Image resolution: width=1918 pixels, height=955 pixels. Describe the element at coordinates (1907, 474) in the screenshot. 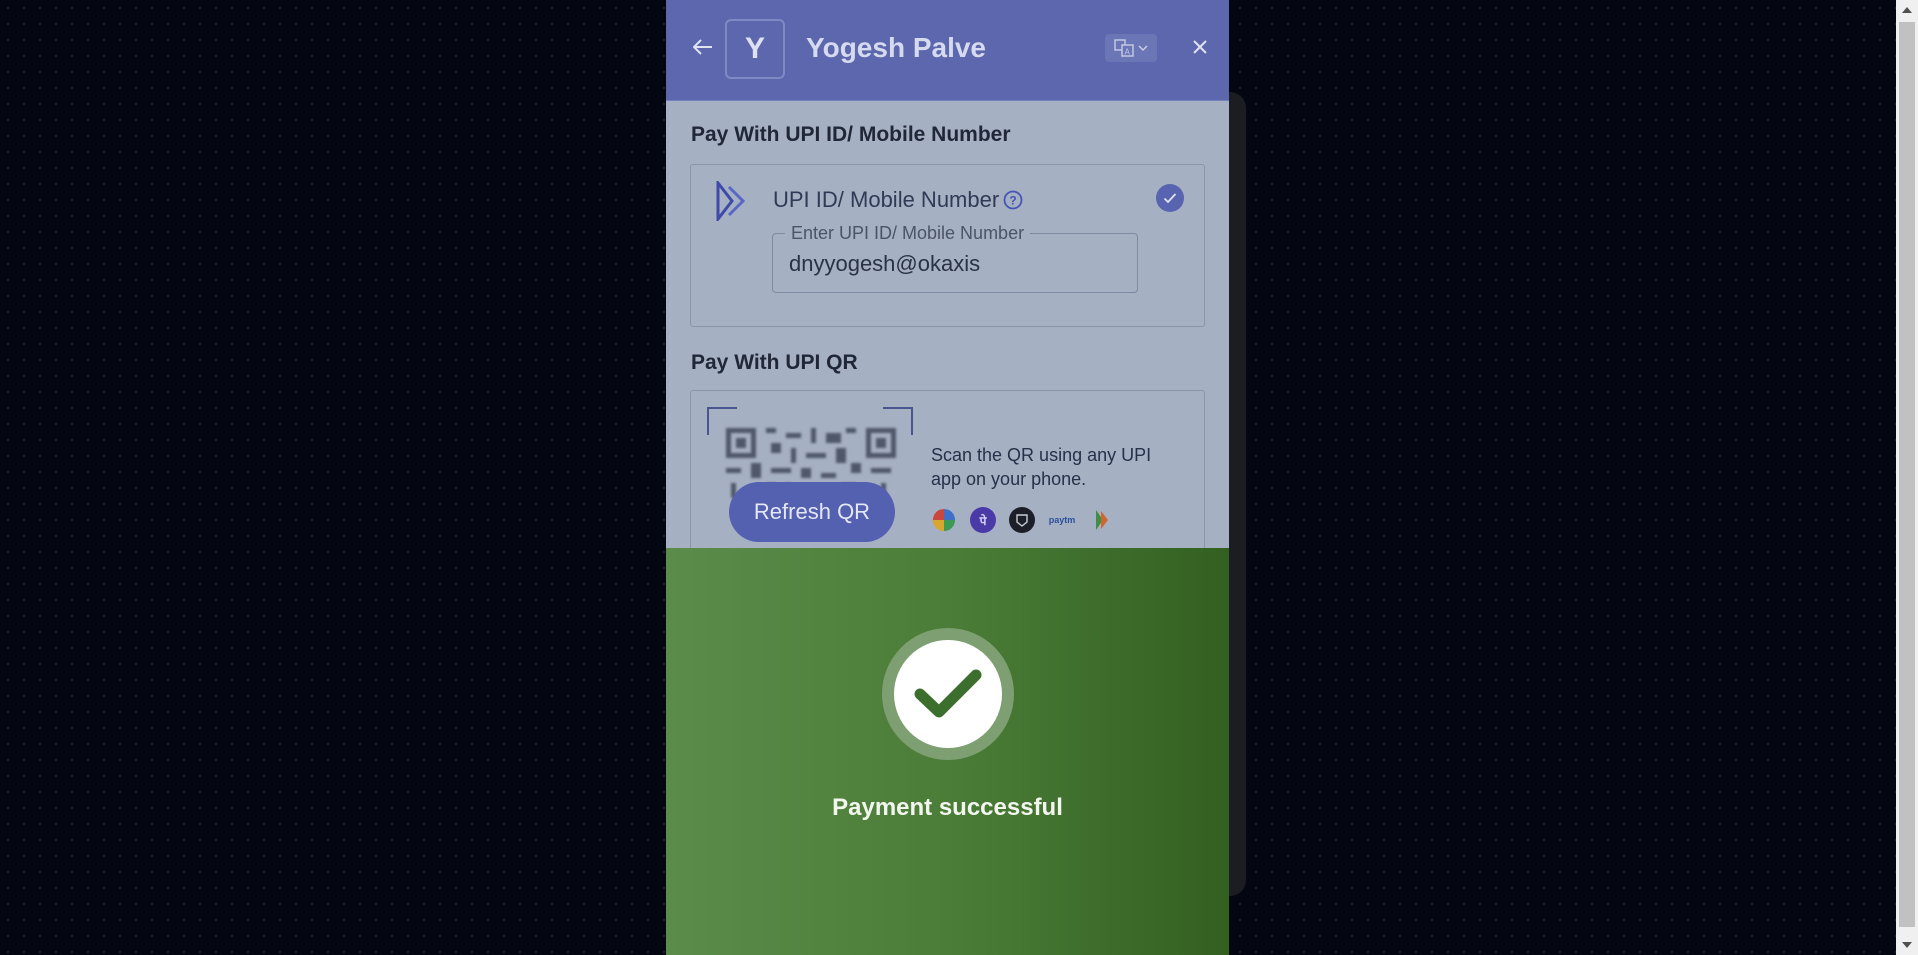

I see `scrollbar-thumb` at that location.